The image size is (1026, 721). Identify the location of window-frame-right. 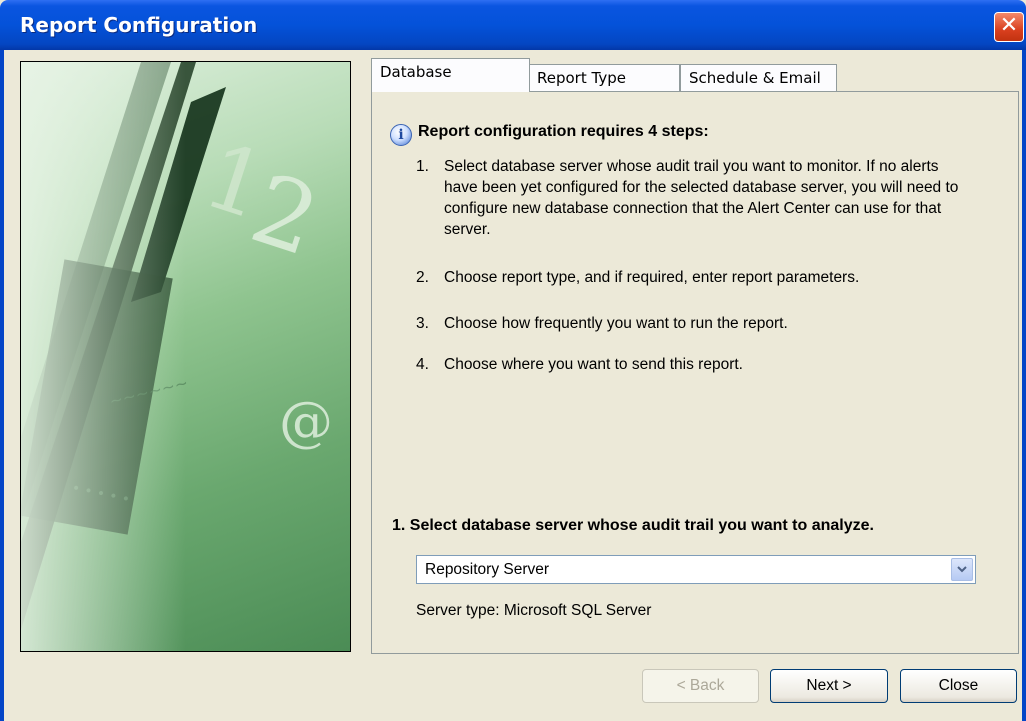
(1024, 385).